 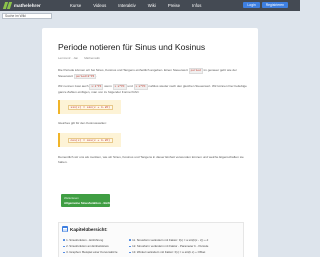 What do you see at coordinates (73, 86) in the screenshot?
I see `paragraph-text: Wir nennen zwei auch` at bounding box center [73, 86].